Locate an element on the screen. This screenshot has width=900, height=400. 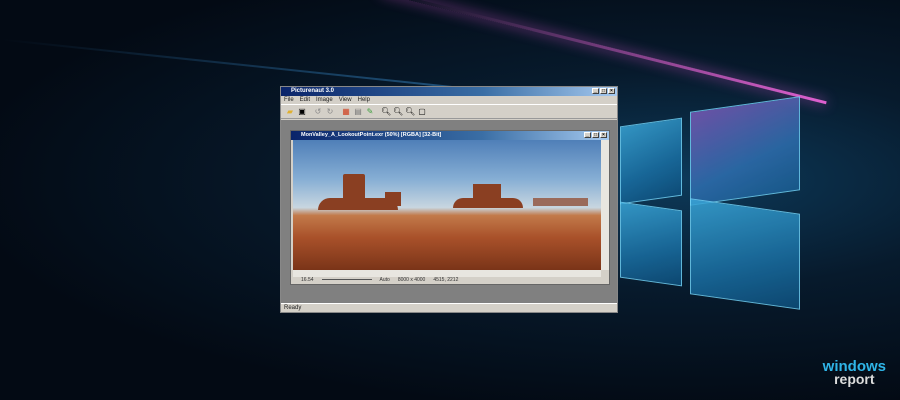
menu-view: View is located at coordinates (345, 100).